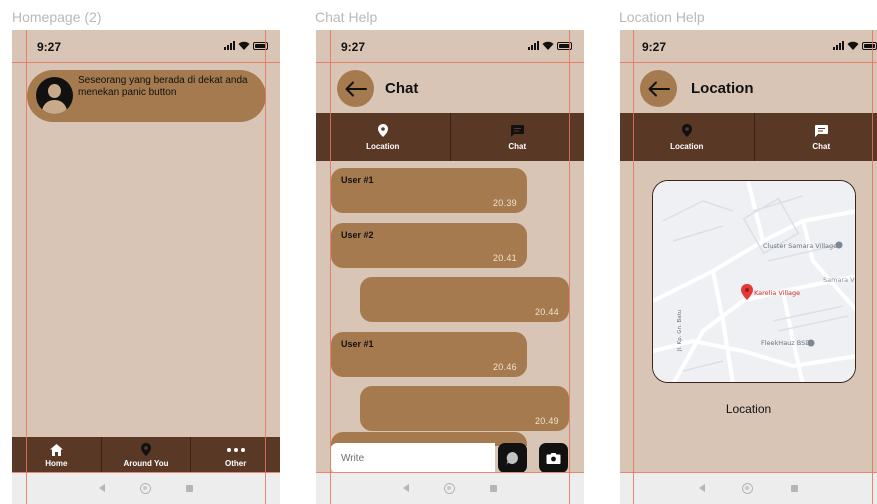  I want to click on page-title: Chat, so click(402, 88).